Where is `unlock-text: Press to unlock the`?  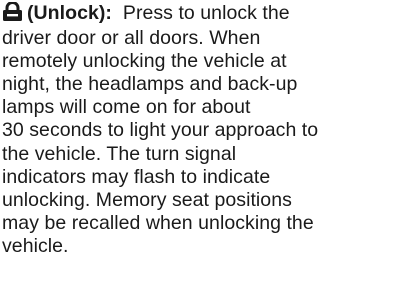
unlock-text: Press to unlock the is located at coordinates (206, 13).